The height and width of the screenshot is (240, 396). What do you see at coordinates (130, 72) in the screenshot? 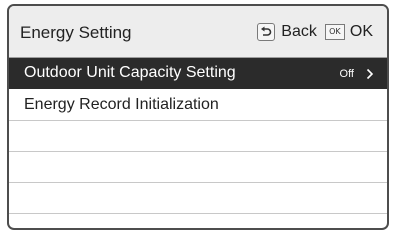
I see `menu-item-label: Outdoor Unit Capacity Setting` at bounding box center [130, 72].